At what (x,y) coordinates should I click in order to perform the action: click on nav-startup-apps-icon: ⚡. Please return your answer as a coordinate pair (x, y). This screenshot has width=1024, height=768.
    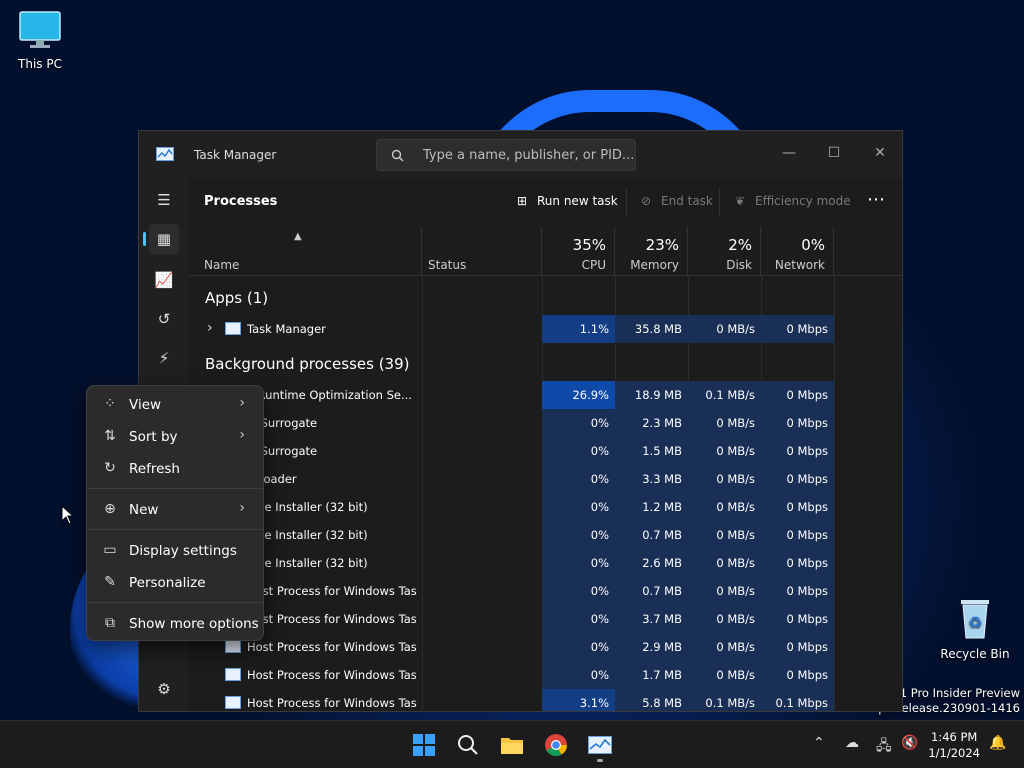
    Looking at the image, I should click on (164, 358).